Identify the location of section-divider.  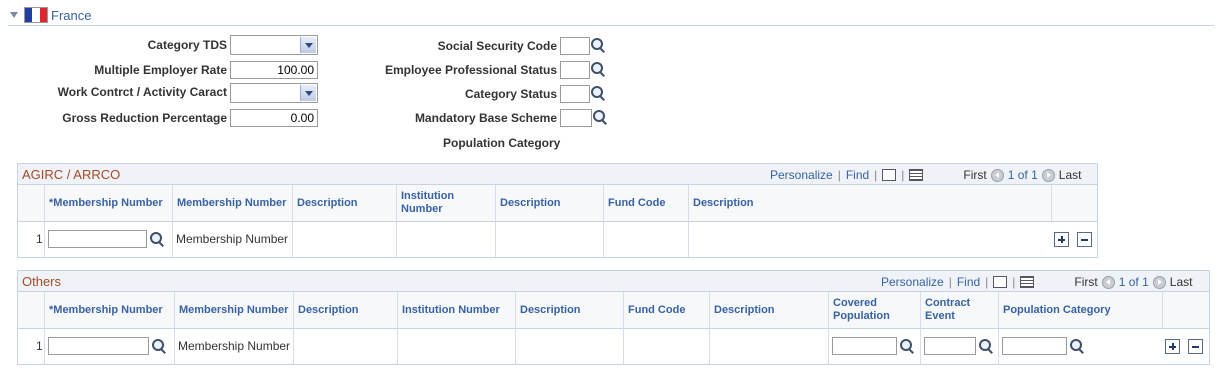
(611, 25).